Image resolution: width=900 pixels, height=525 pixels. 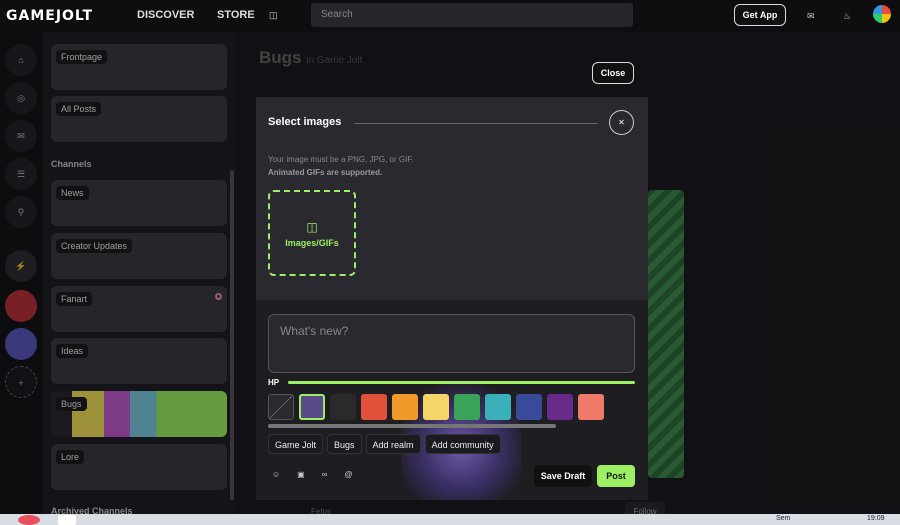 I want to click on swatch-yellow, so click(x=436, y=407).